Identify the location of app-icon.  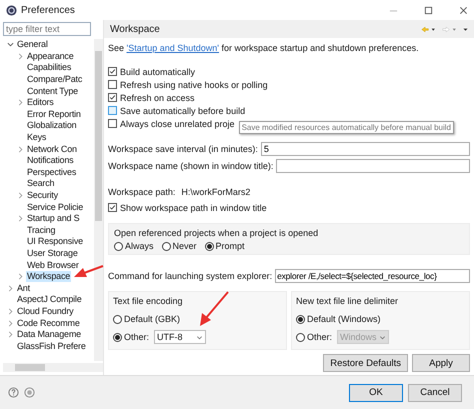
(11, 10).